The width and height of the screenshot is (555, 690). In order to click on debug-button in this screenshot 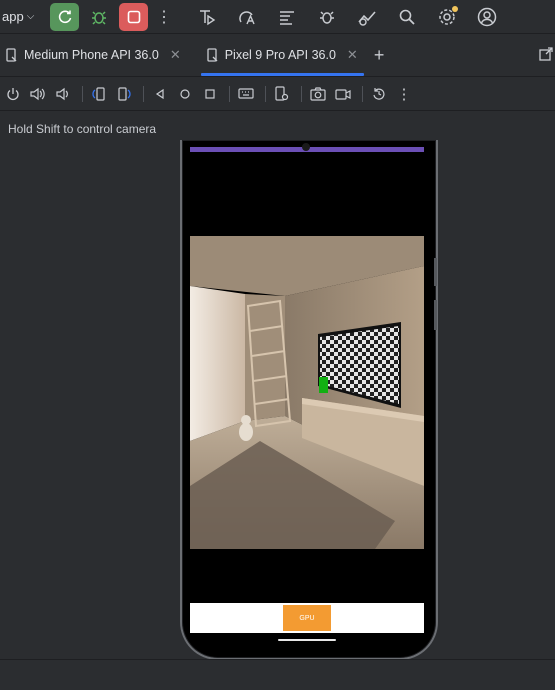, I will do `click(98, 17)`.